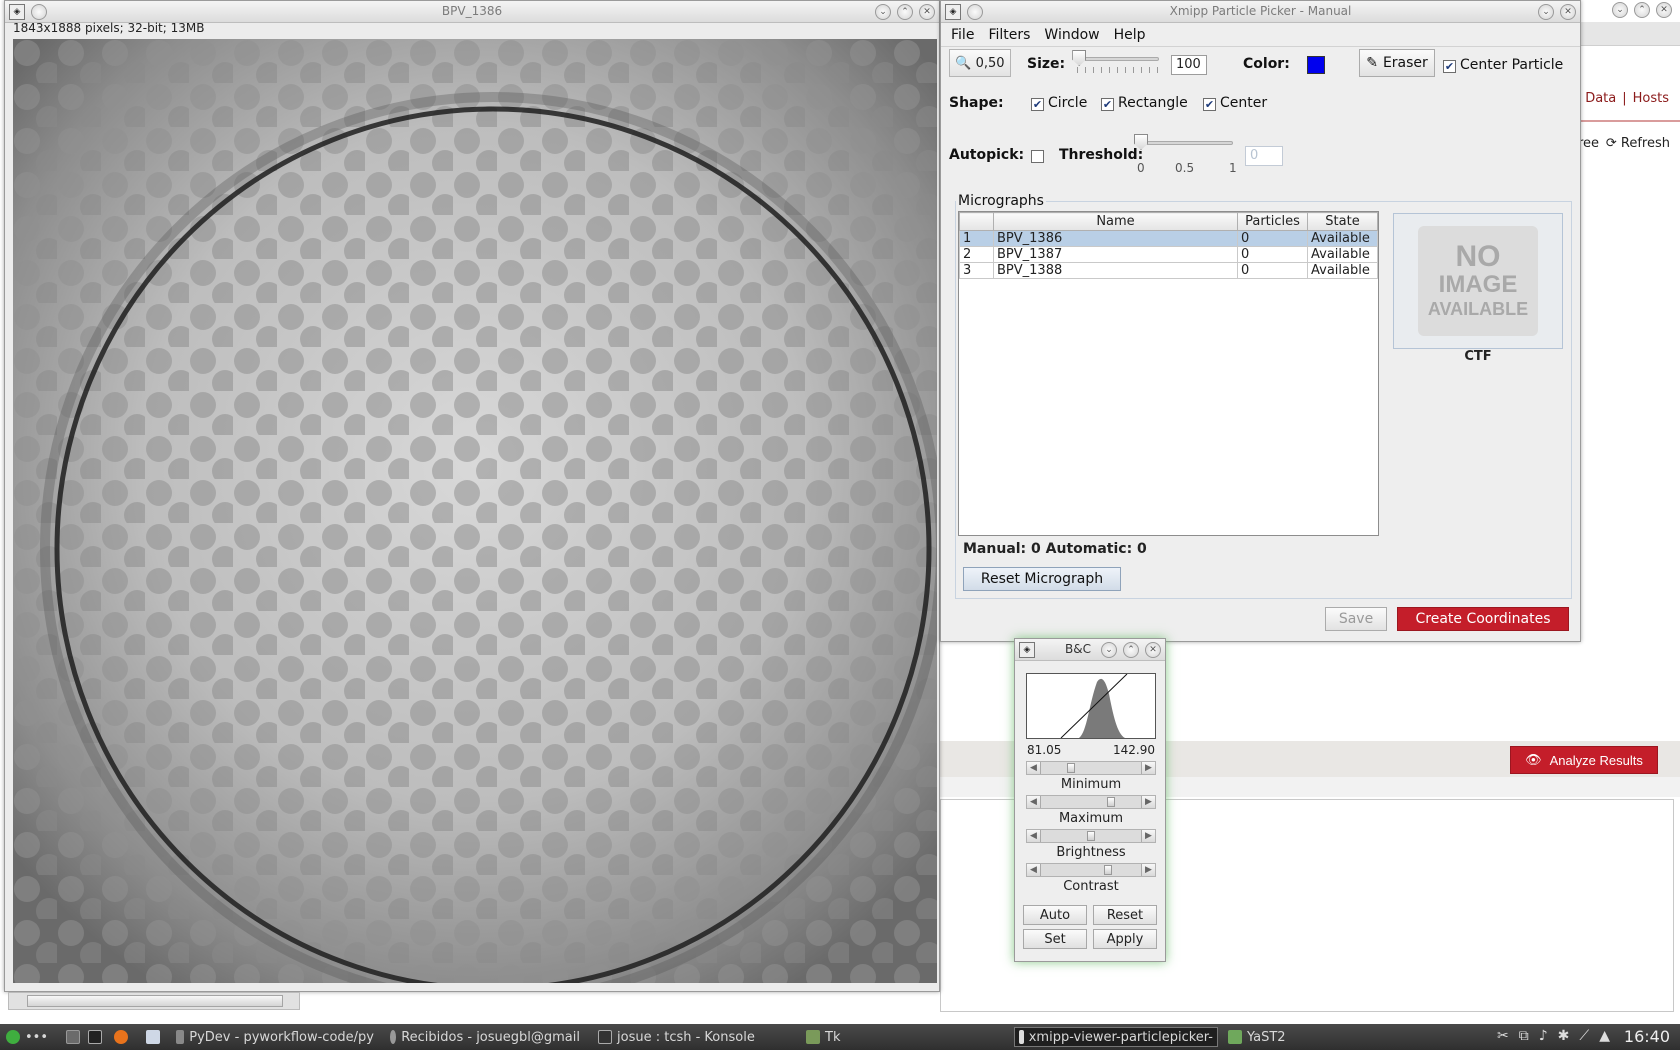 The height and width of the screenshot is (1050, 1680). What do you see at coordinates (1235, 1037) in the screenshot?
I see `yast-icon` at bounding box center [1235, 1037].